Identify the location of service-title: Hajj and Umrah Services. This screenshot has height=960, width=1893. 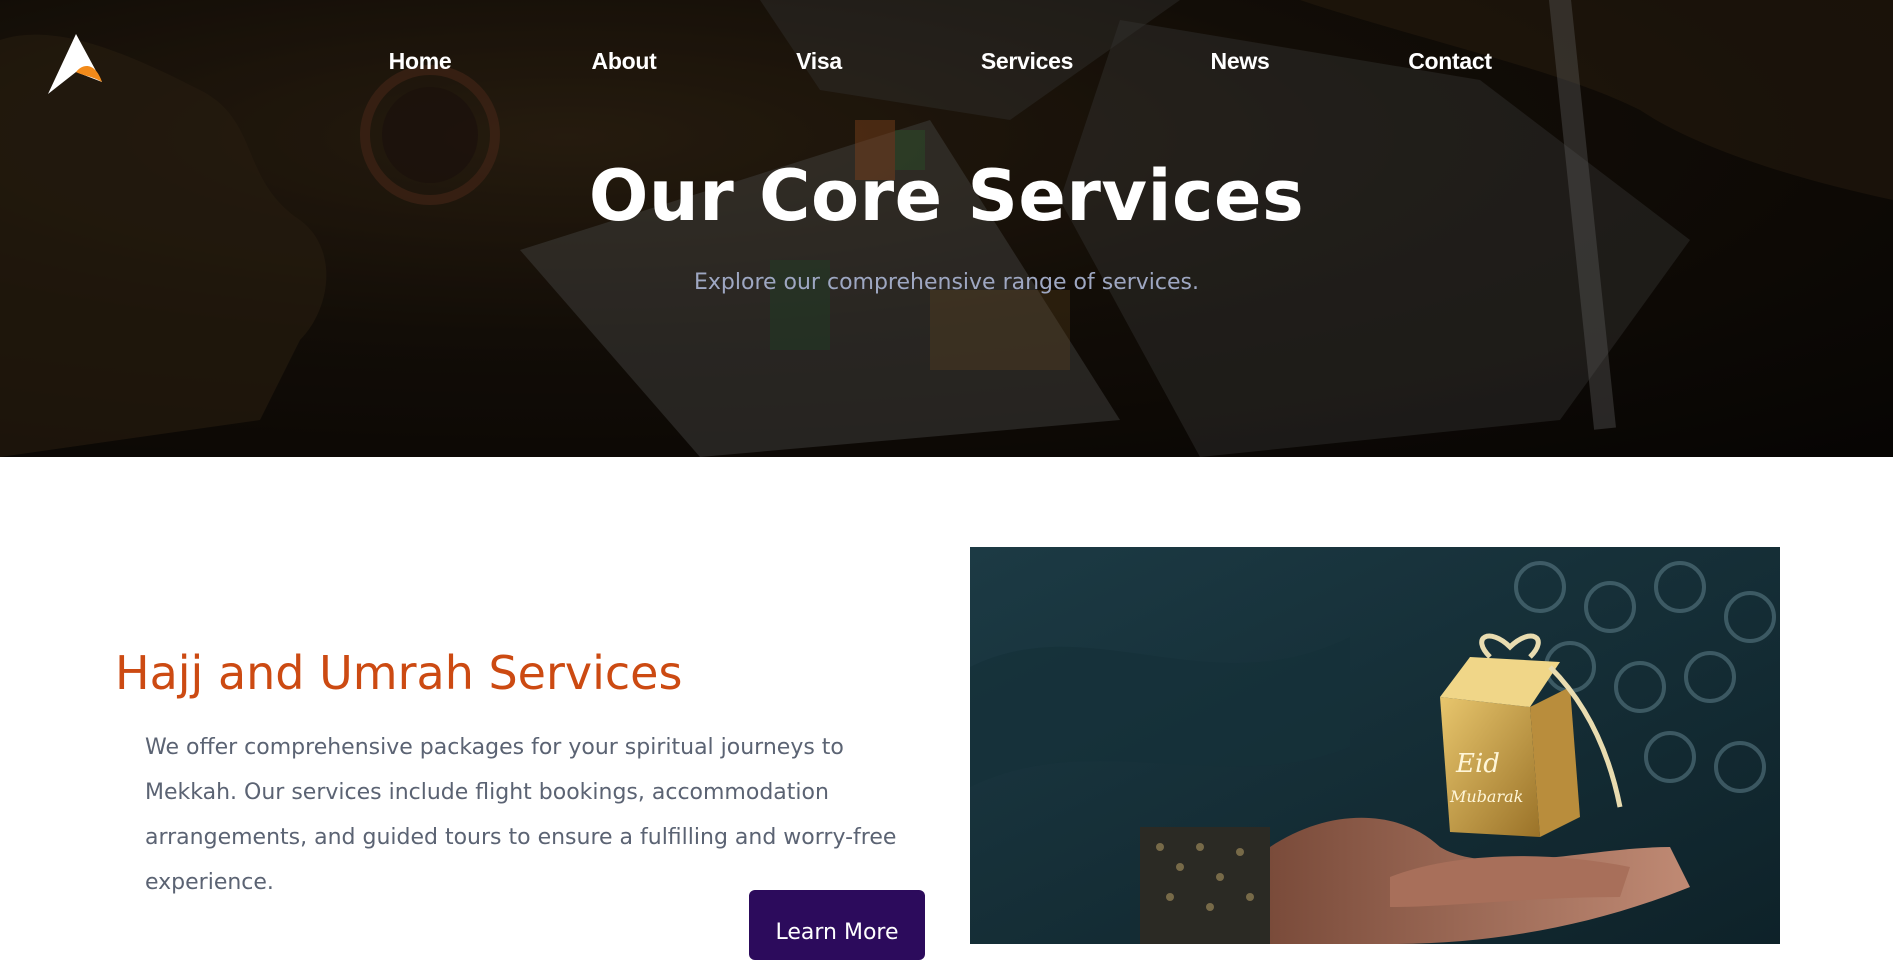
(399, 673).